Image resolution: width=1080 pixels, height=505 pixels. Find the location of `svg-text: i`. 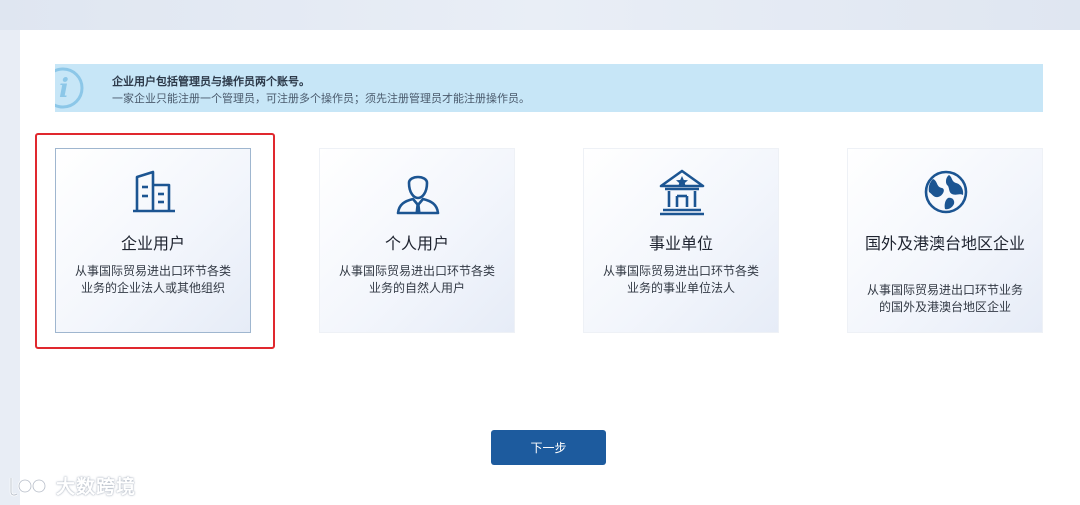

svg-text: i is located at coordinates (64, 89).